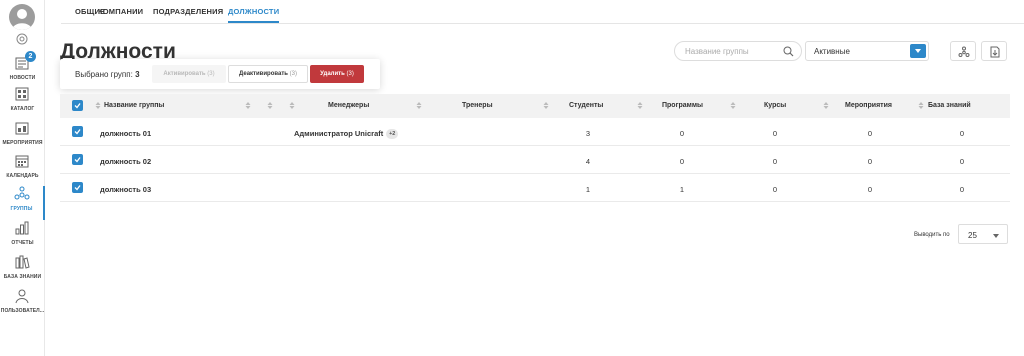  What do you see at coordinates (125, 161) in the screenshot?
I see `group-name: должность 02` at bounding box center [125, 161].